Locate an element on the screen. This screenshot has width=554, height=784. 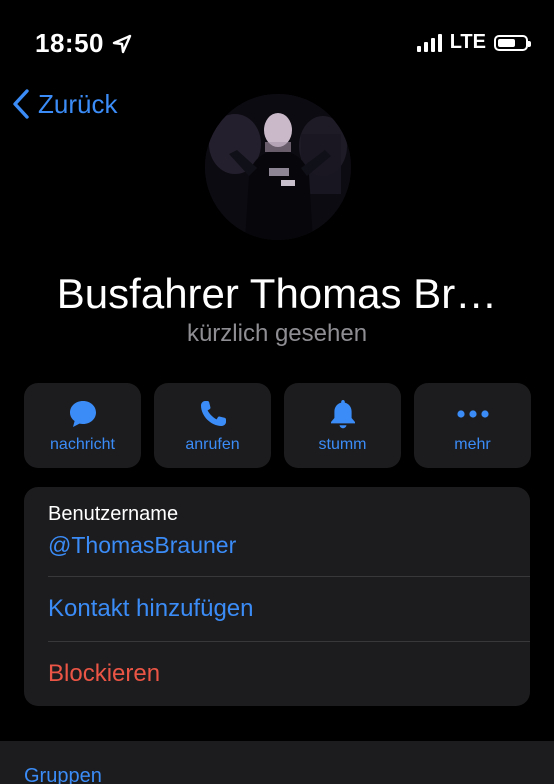
username-label: Benutzername is located at coordinates (113, 514).